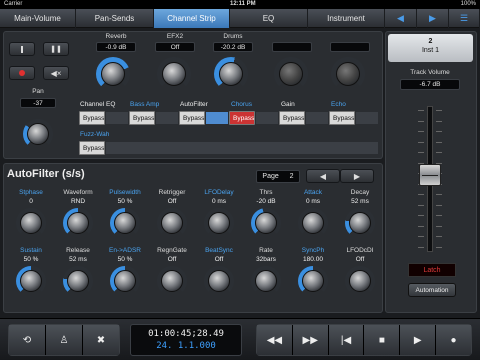 Image resolution: width=480 pixels, height=360 pixels. What do you see at coordinates (350, 47) in the screenshot?
I see `send-5-value` at bounding box center [350, 47].